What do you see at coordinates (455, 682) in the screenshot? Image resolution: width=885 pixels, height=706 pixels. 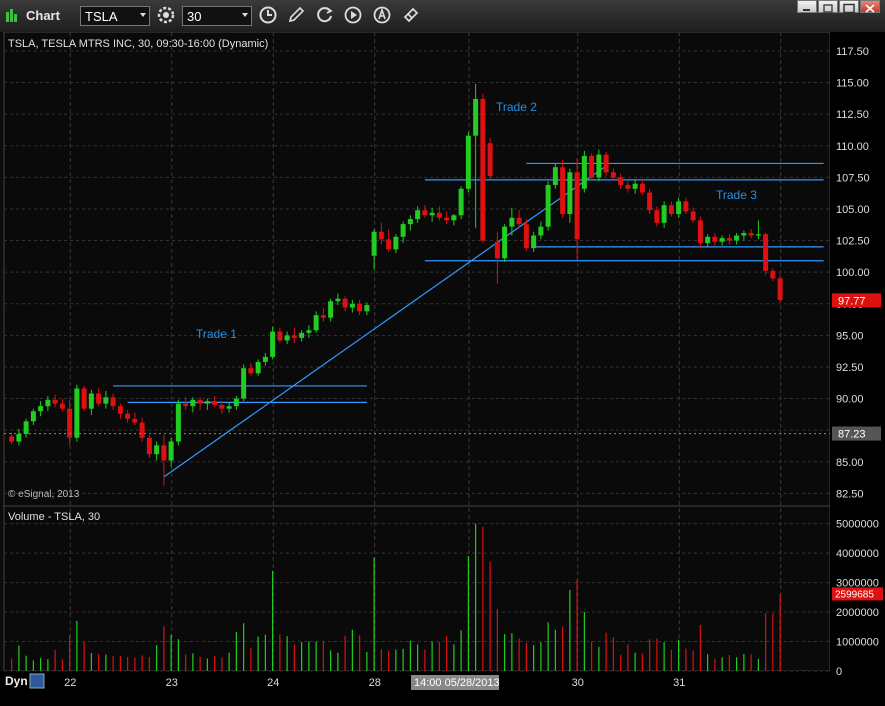 I see `cursor-time-marker: 14:00 05/28/2013` at bounding box center [455, 682].